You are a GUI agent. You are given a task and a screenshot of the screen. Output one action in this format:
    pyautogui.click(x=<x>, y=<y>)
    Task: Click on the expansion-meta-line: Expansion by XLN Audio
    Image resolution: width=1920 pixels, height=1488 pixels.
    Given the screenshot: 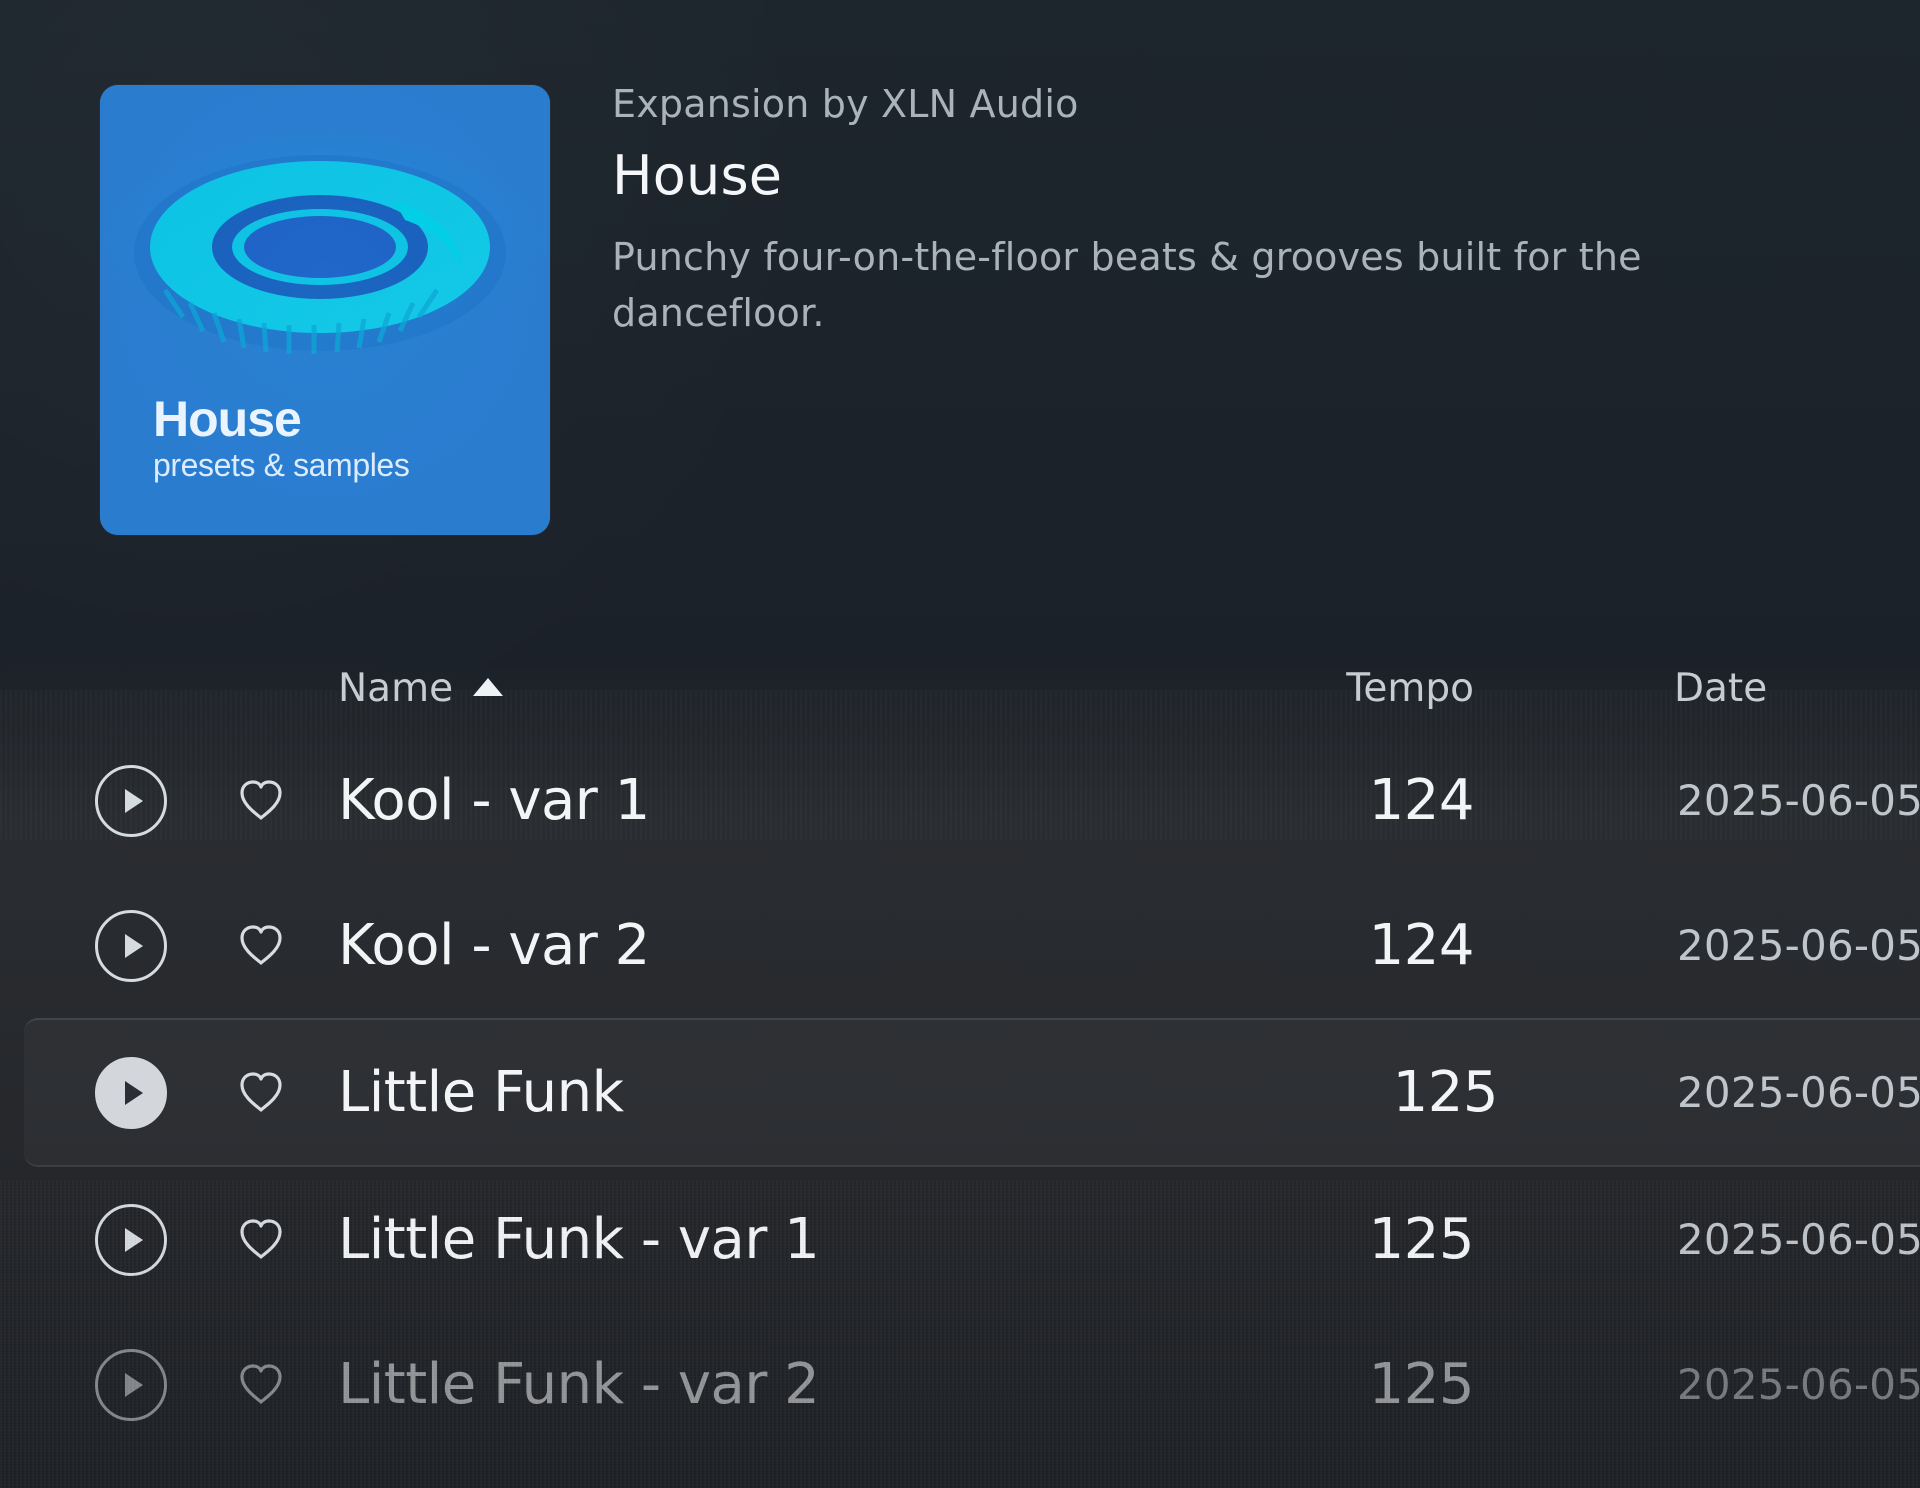 What is the action you would take?
    pyautogui.click(x=845, y=104)
    